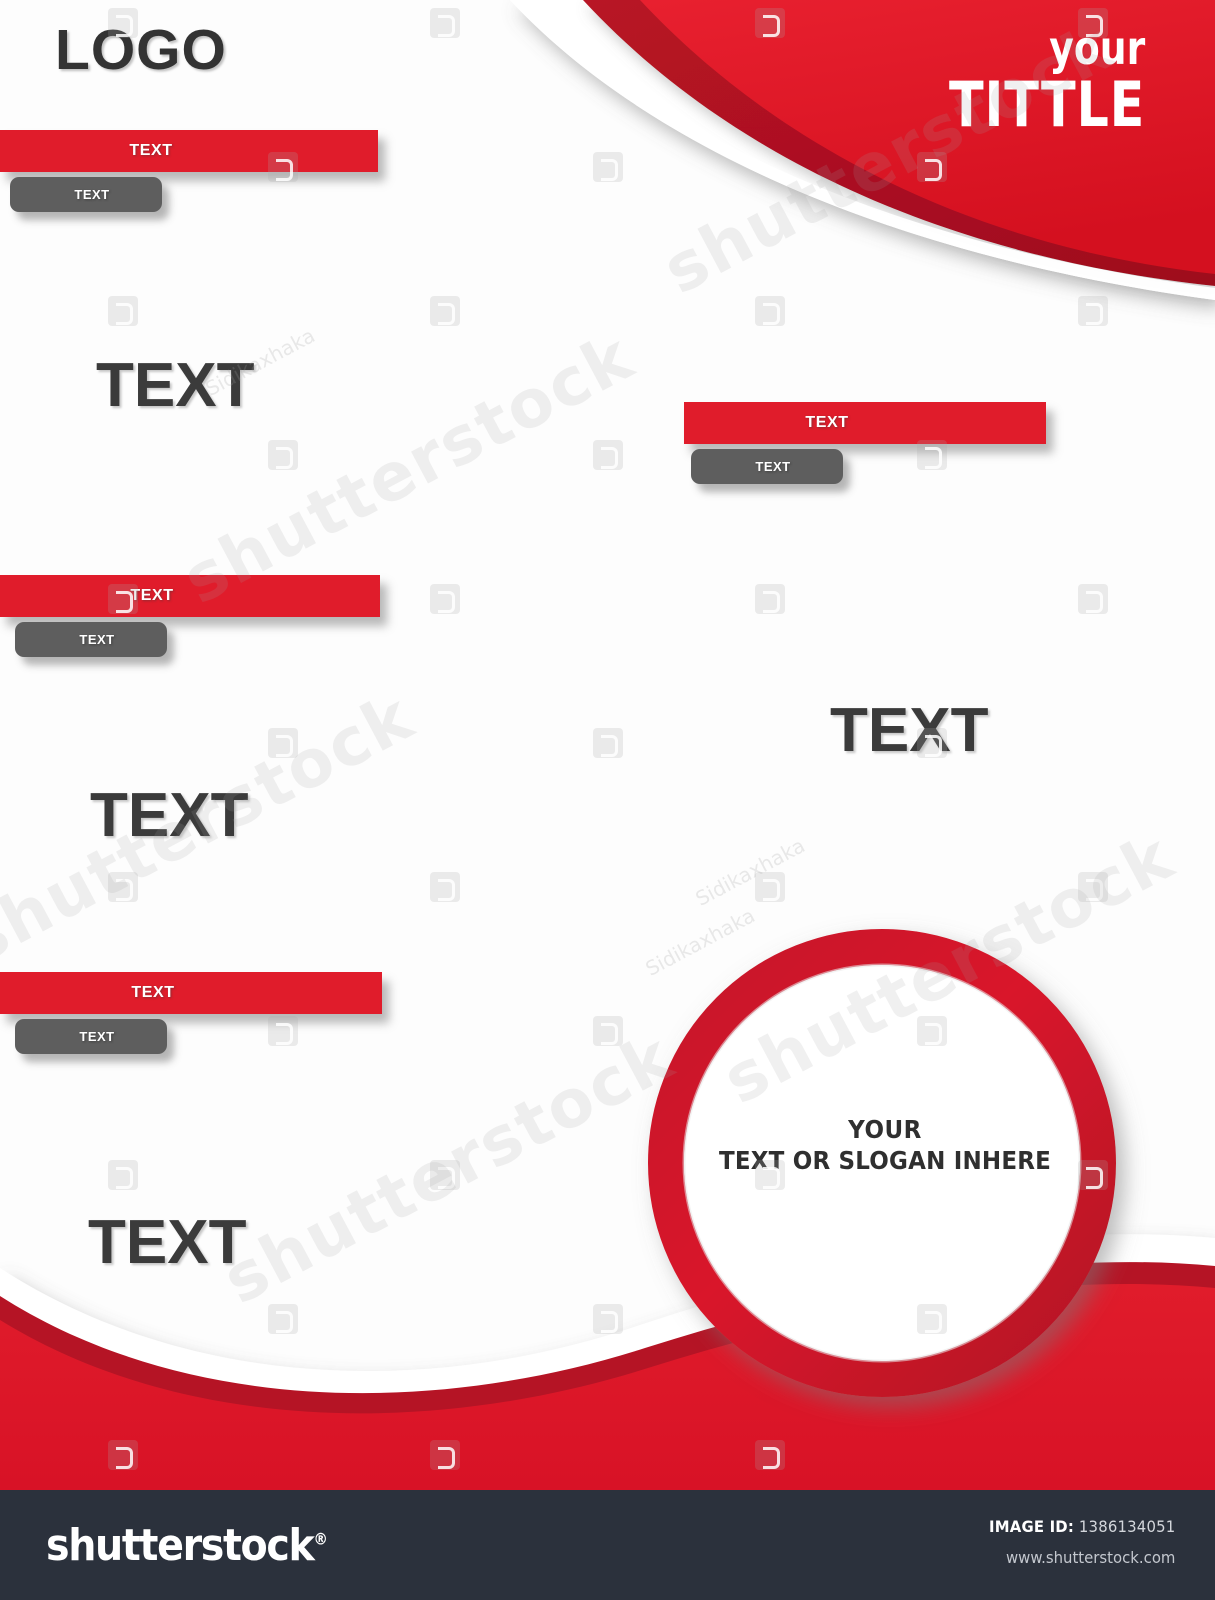  I want to click on title-line-small: your, so click(1097, 48).